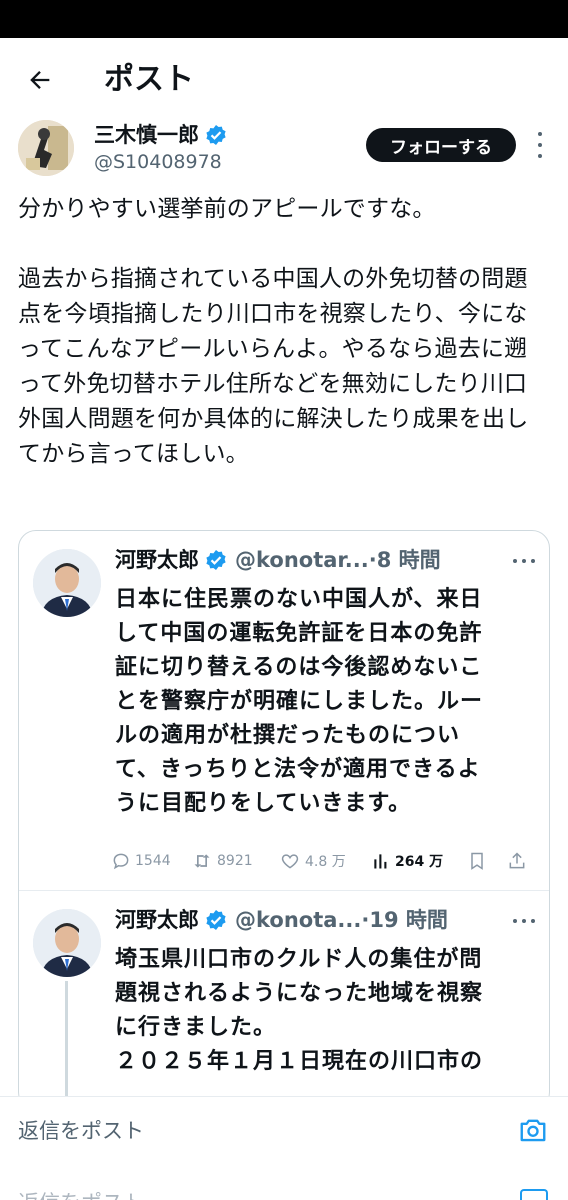 This screenshot has width=568, height=1200. I want to click on like-count: 4.8 万, so click(325, 862).